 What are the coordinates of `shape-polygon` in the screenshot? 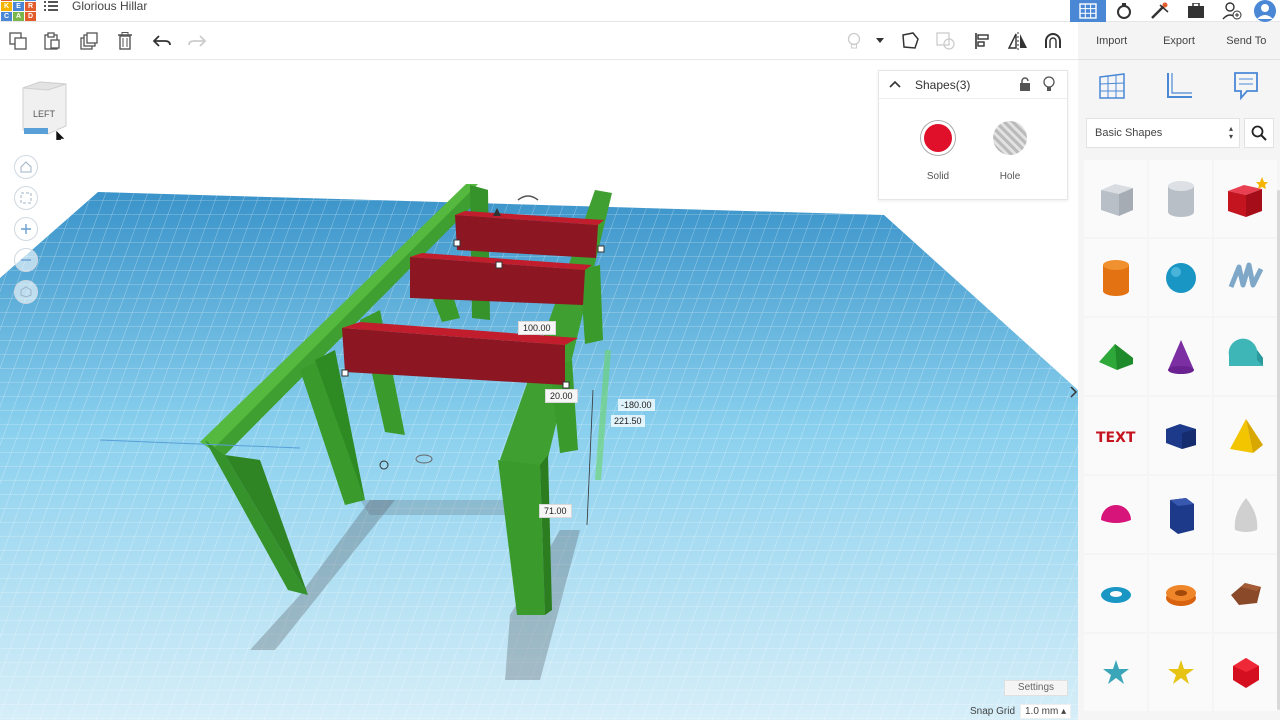 It's located at (1180, 435).